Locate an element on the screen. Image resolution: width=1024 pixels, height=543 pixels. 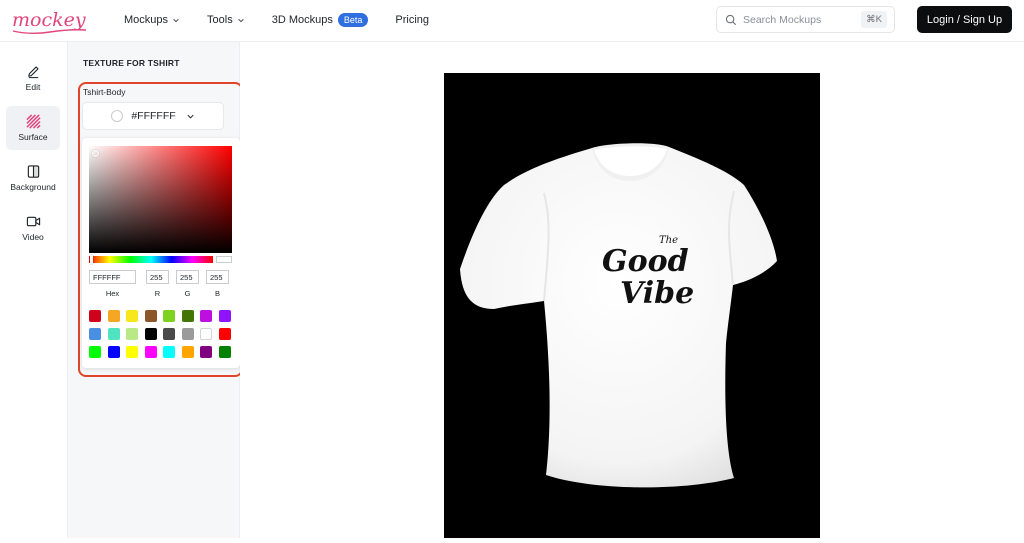
login-signup-button: Login / Sign Up is located at coordinates (964, 19).